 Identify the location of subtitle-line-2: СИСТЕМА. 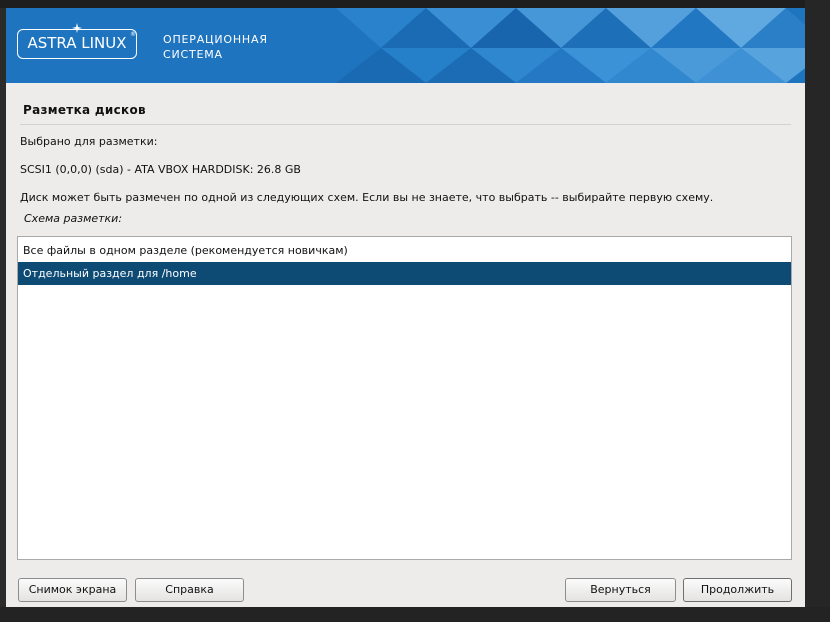
(193, 54).